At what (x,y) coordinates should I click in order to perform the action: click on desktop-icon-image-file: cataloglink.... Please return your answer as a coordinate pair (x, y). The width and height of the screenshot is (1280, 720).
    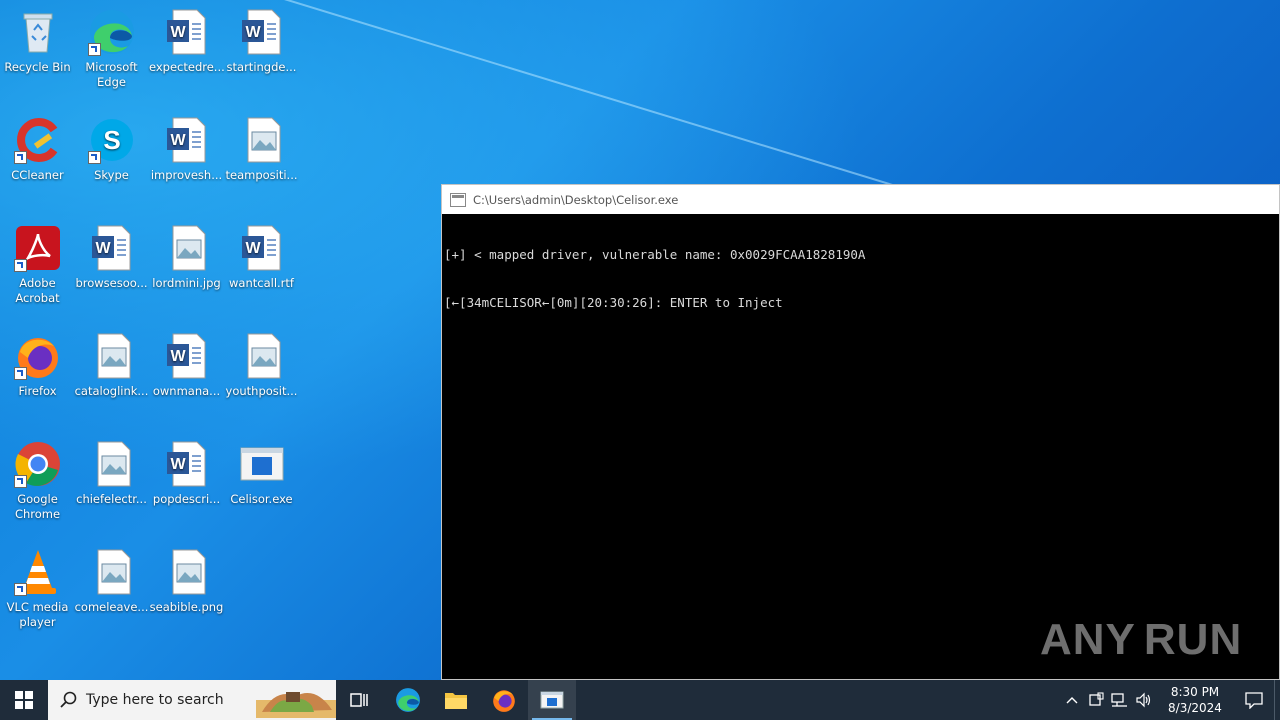
    Looking at the image, I should click on (111, 365).